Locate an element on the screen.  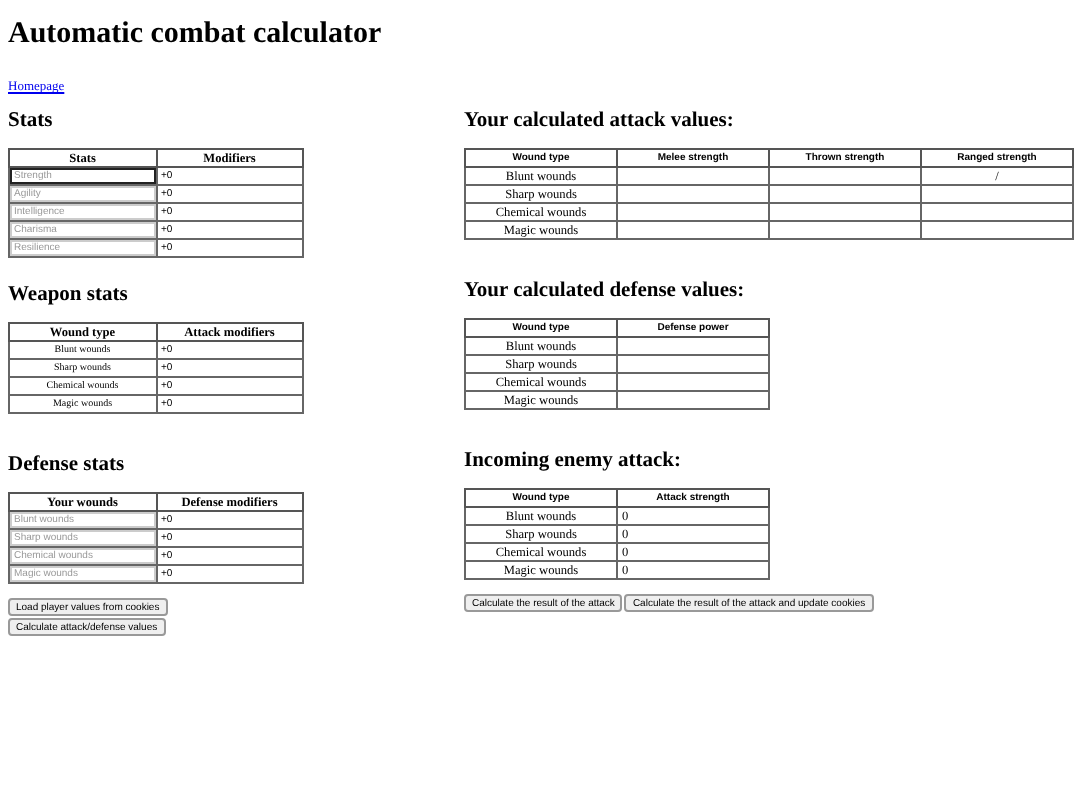
page-title: Automatic combat calculator is located at coordinates (196, 34).